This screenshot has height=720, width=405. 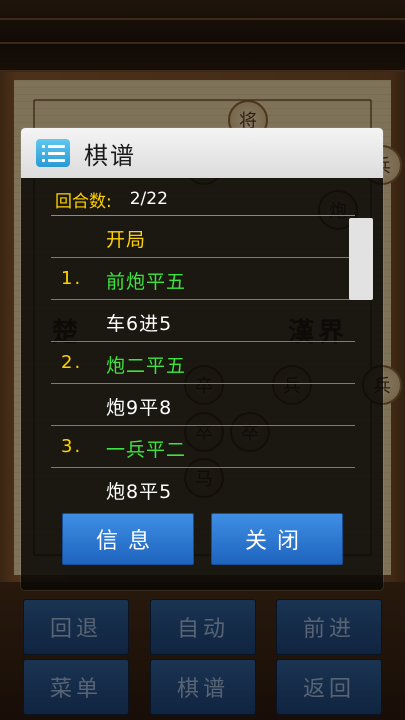 What do you see at coordinates (202, 237) in the screenshot?
I see `move-row: 开局` at bounding box center [202, 237].